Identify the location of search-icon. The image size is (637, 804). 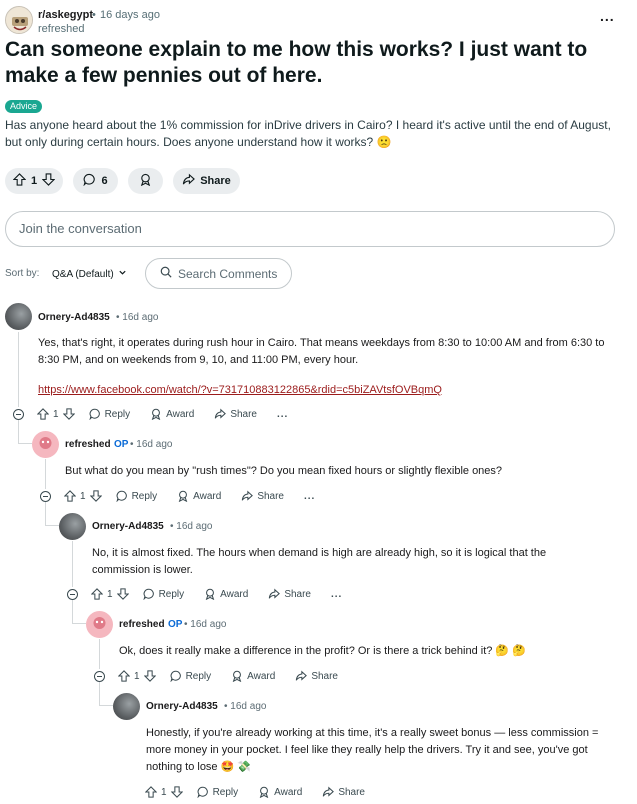
(166, 273).